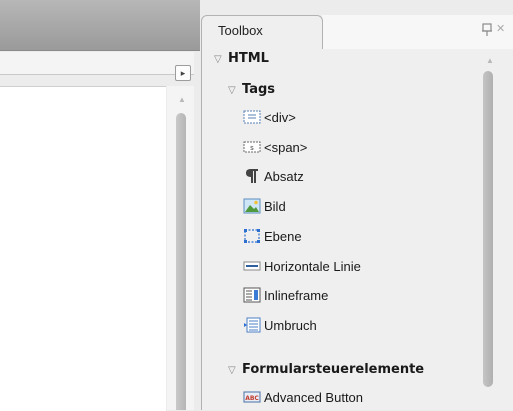  What do you see at coordinates (286, 147) in the screenshot?
I see `toolbox-item-label: <span>` at bounding box center [286, 147].